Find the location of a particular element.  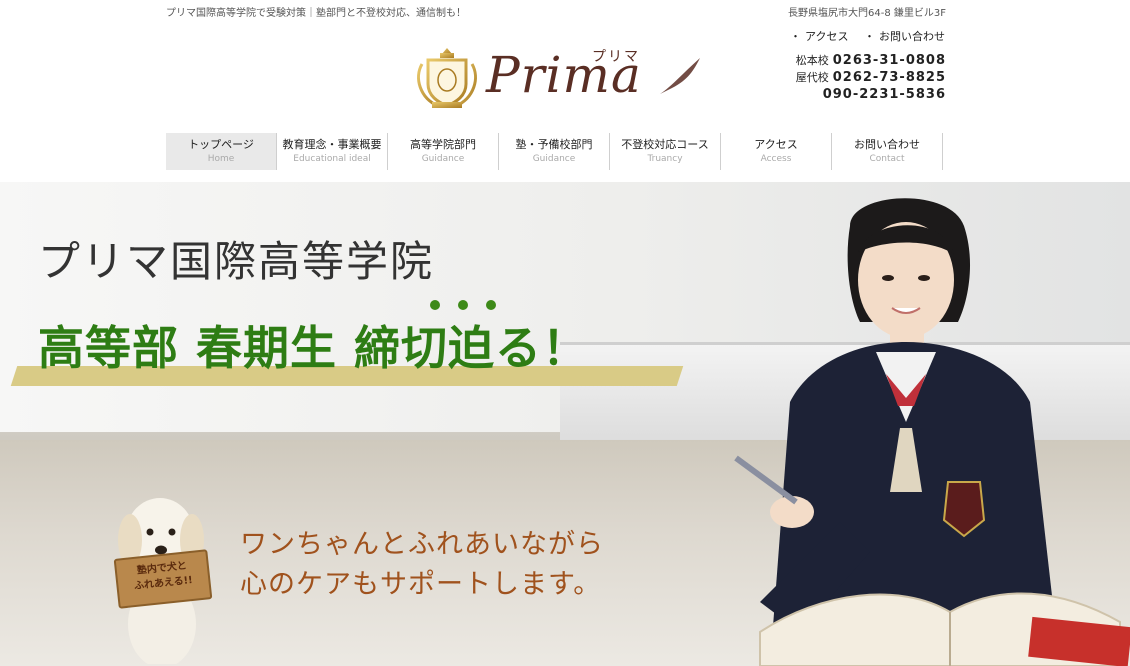

phone-number: 090-2231-5836 is located at coordinates (884, 94).